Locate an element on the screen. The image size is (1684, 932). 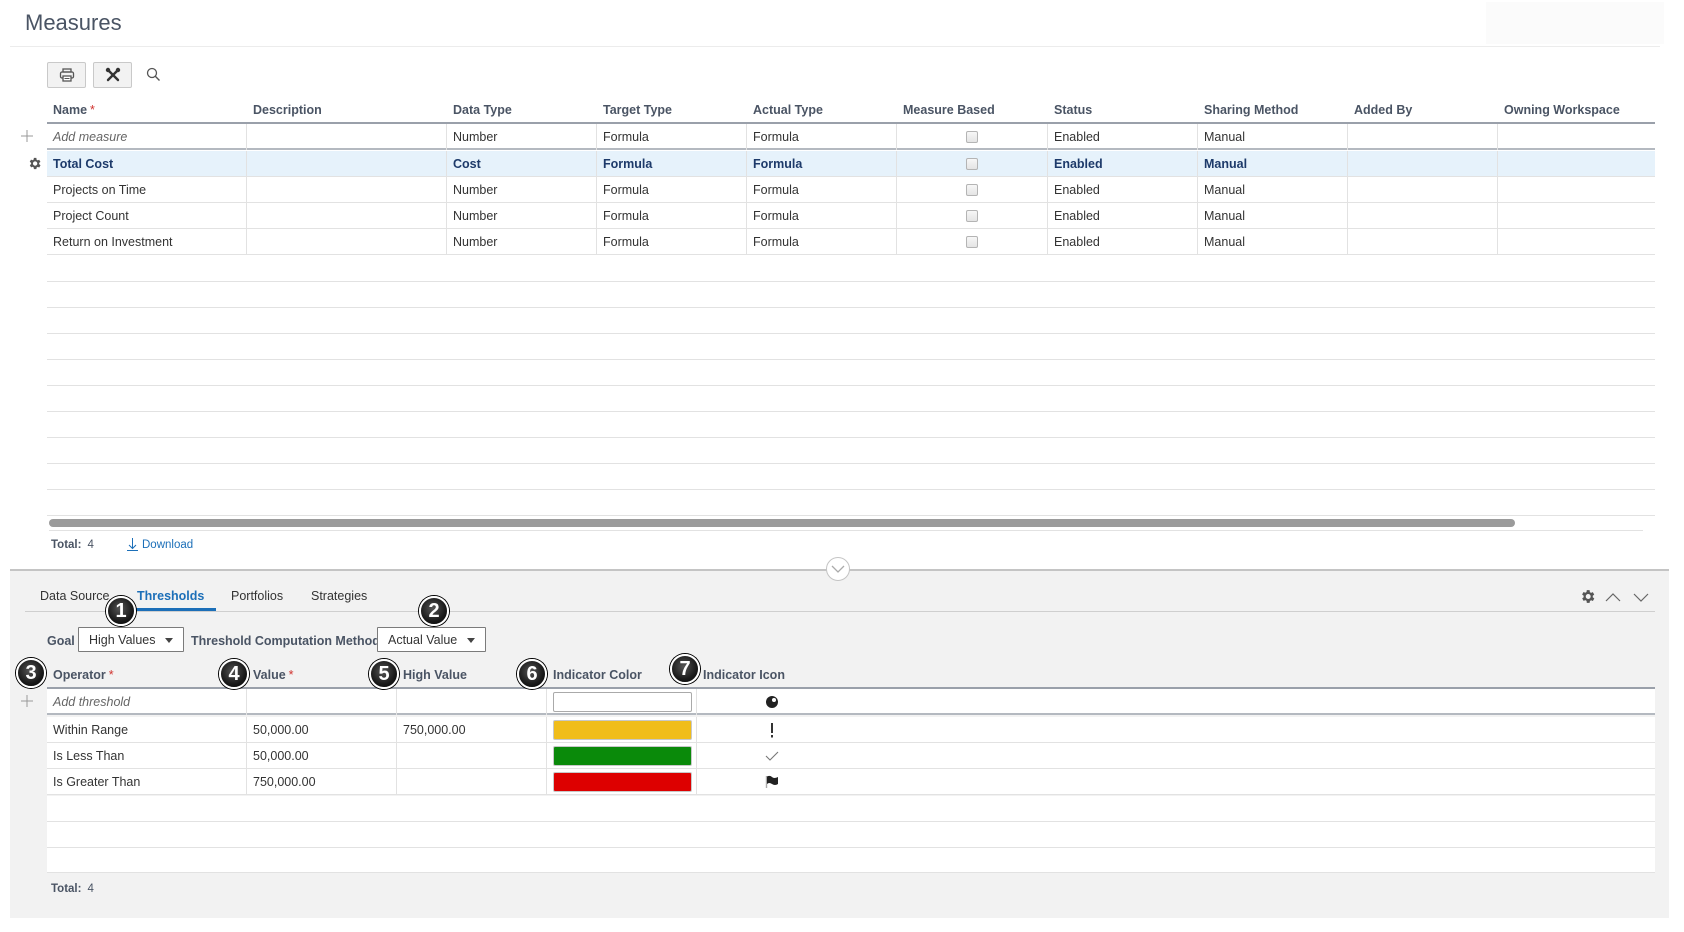
add-measure-input: Add measure is located at coordinates (147, 137).